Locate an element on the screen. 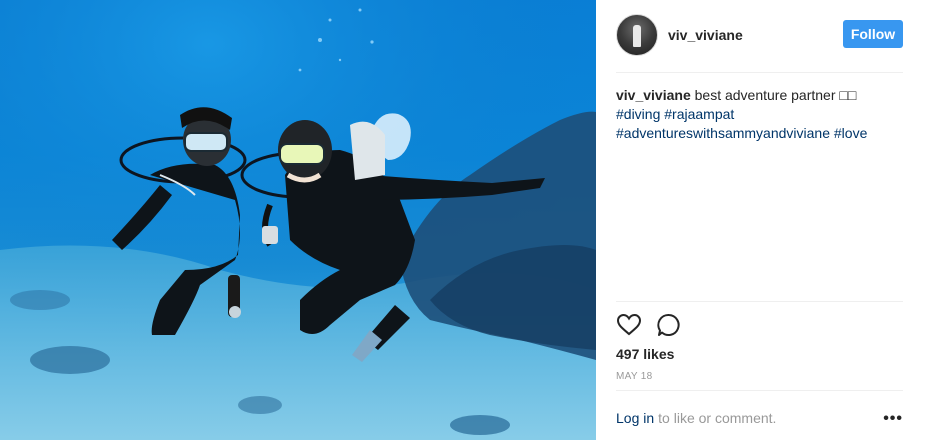  heart-icon is located at coordinates (629, 325).